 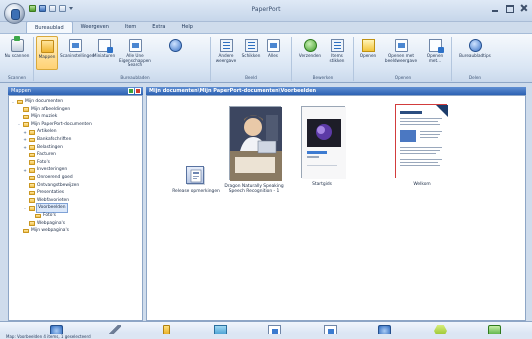 What do you see at coordinates (273, 55) in the screenshot?
I see `select-all-label: Alles` at bounding box center [273, 55].